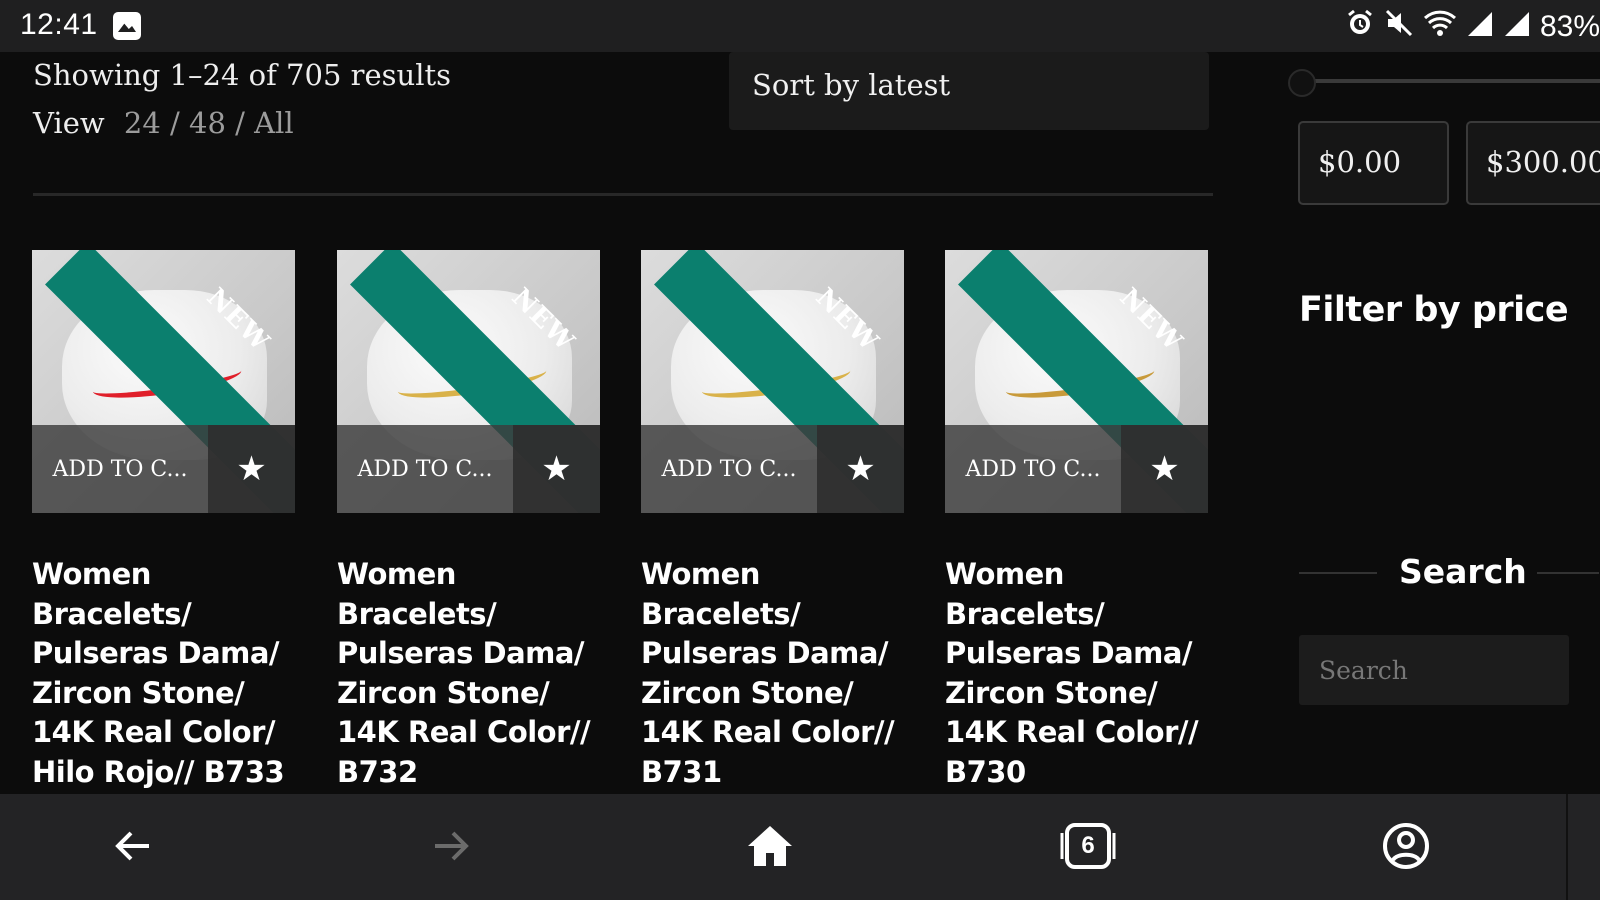 The width and height of the screenshot is (1600, 900). I want to click on forward-button, so click(451, 846).